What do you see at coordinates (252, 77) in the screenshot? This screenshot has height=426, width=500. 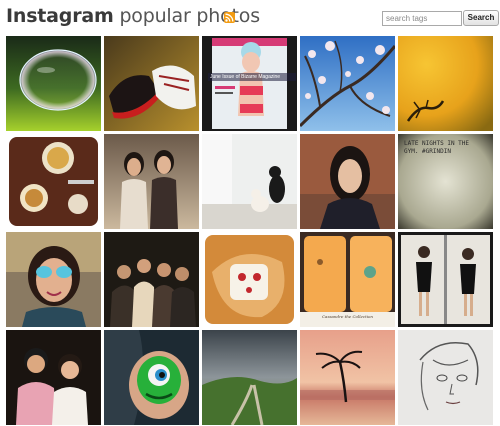 I see `magazine-caption: June Issue of Bizarre Magazine` at bounding box center [252, 77].